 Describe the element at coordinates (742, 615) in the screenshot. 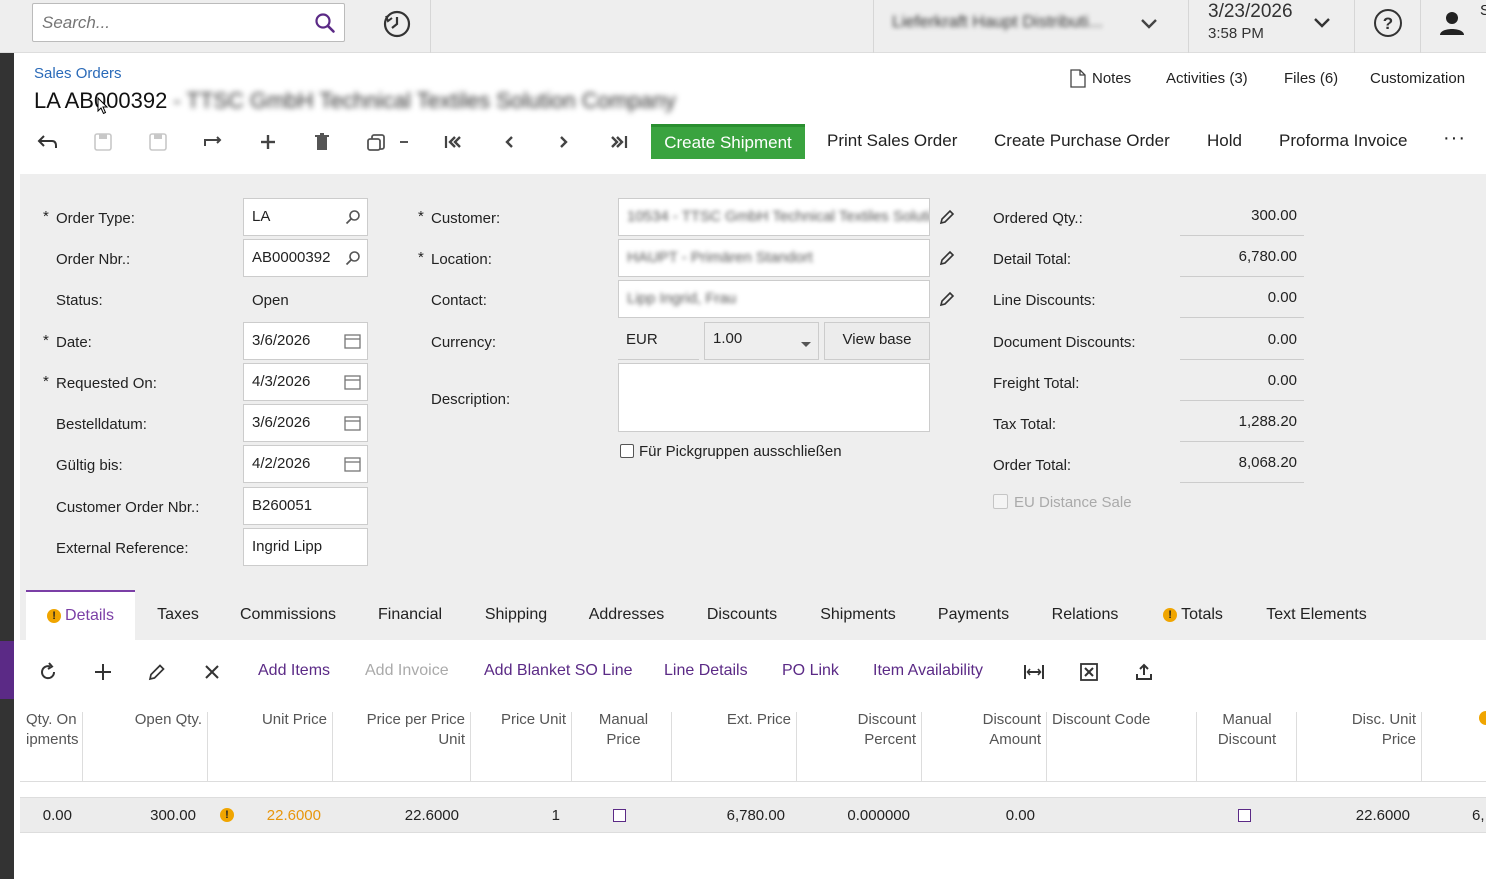

I see `tab-discounts: Discounts` at that location.